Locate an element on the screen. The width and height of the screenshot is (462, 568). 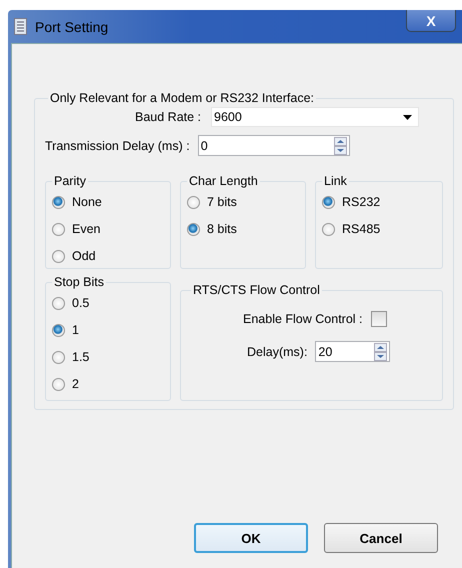
checkbox-label: Enable Flow Control : is located at coordinates (303, 319).